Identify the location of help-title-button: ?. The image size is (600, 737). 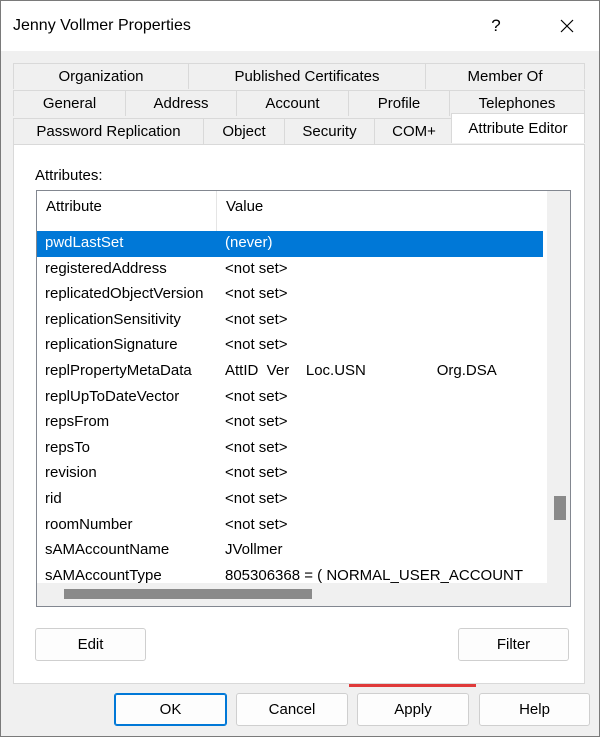
(496, 26).